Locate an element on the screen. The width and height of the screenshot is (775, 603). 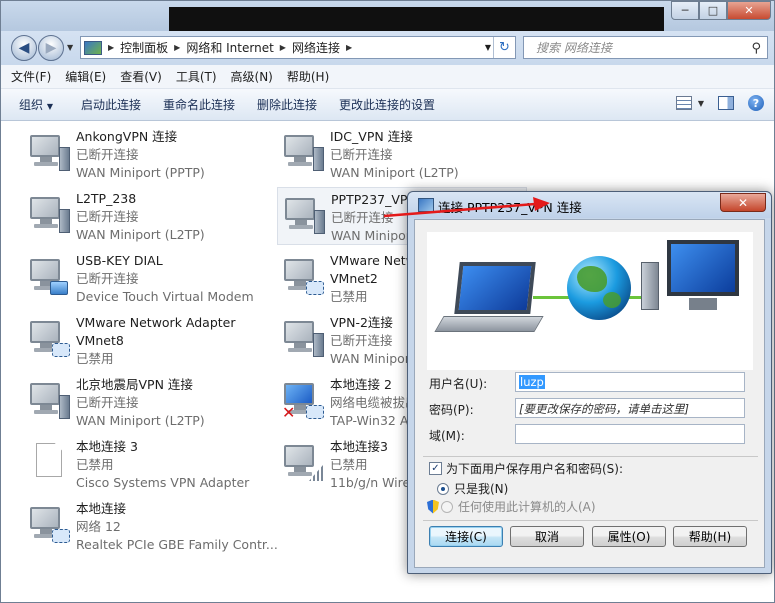
ethernet-unplugged-icon: ✕ is located at coordinates (303, 401).